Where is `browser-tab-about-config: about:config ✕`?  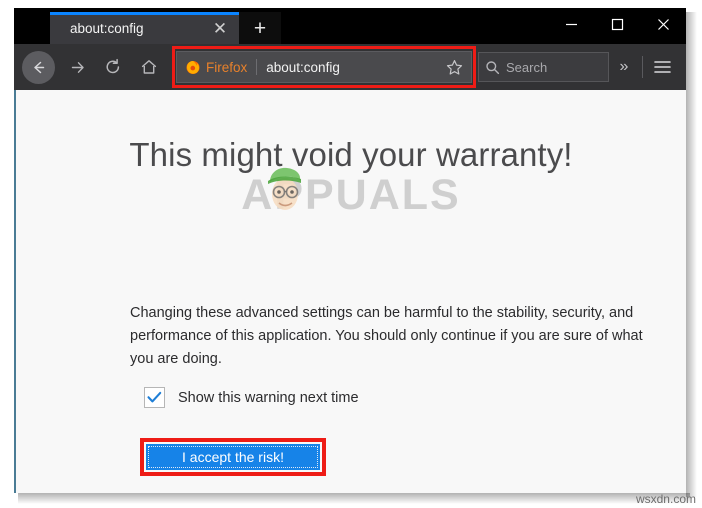 browser-tab-about-config: about:config ✕ is located at coordinates (144, 28).